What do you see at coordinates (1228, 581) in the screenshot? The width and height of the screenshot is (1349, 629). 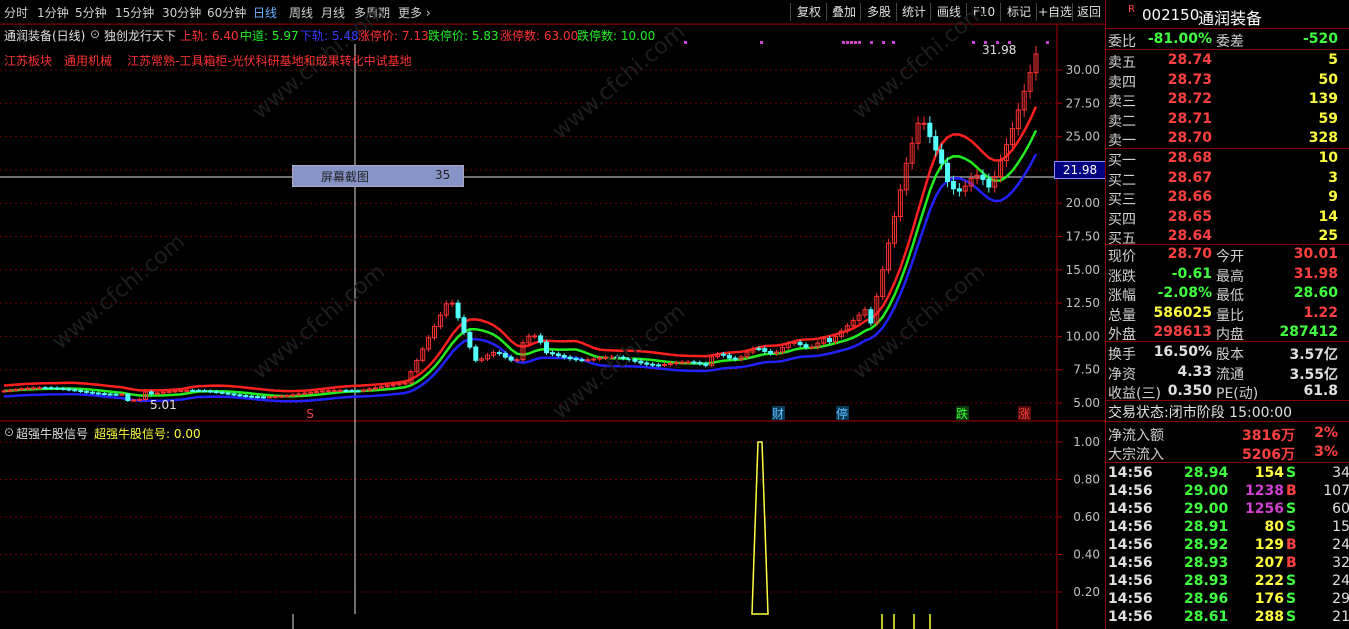 I see `tick-row: 14:56 28.93 222 S 24` at bounding box center [1228, 581].